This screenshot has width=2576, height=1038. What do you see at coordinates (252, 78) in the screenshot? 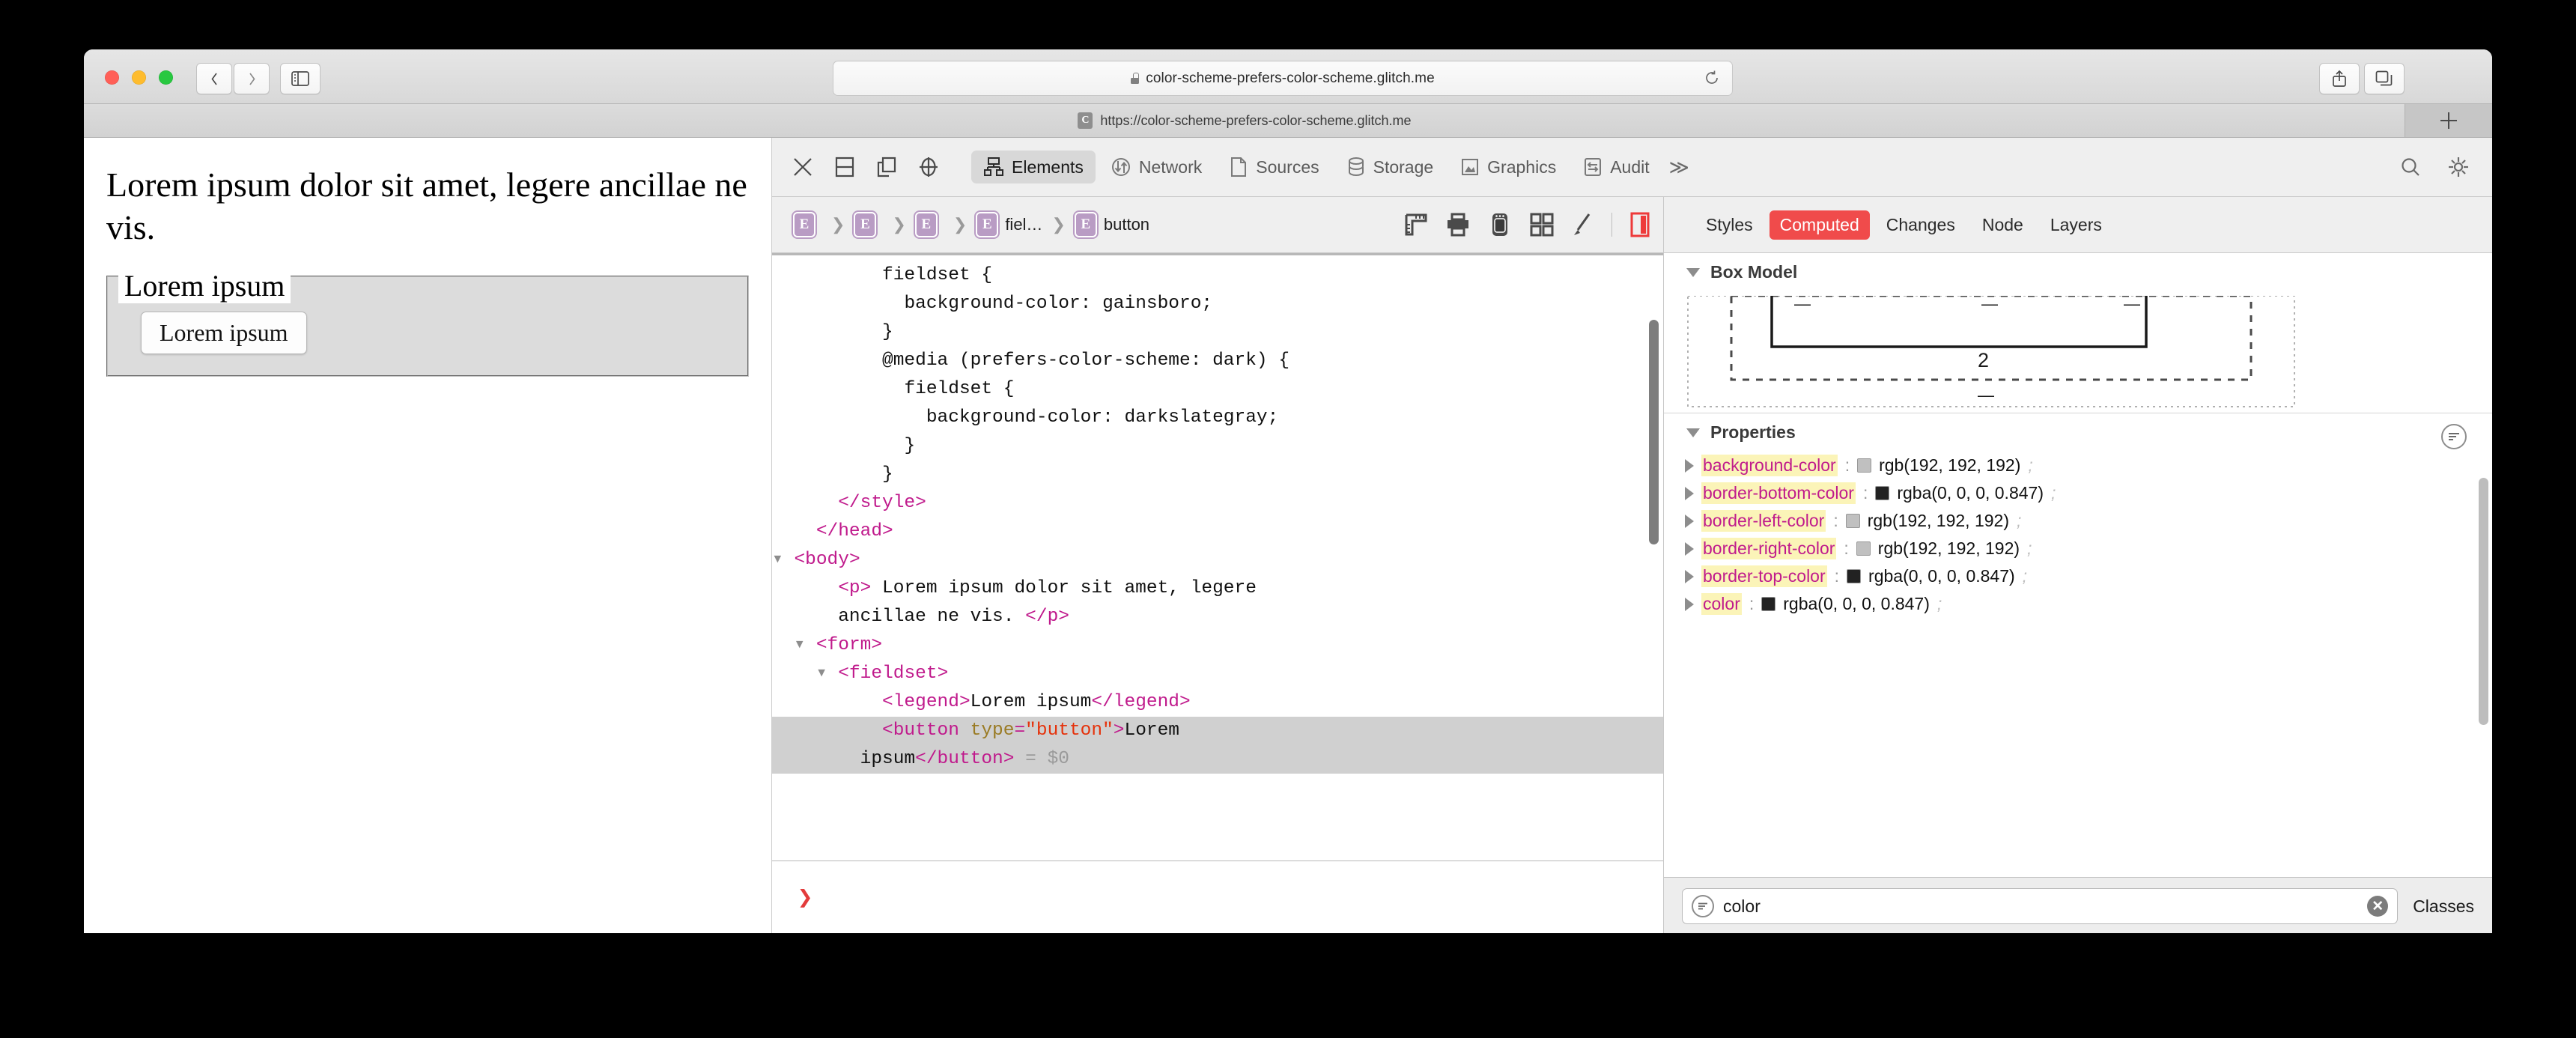
I see `forward-button` at bounding box center [252, 78].